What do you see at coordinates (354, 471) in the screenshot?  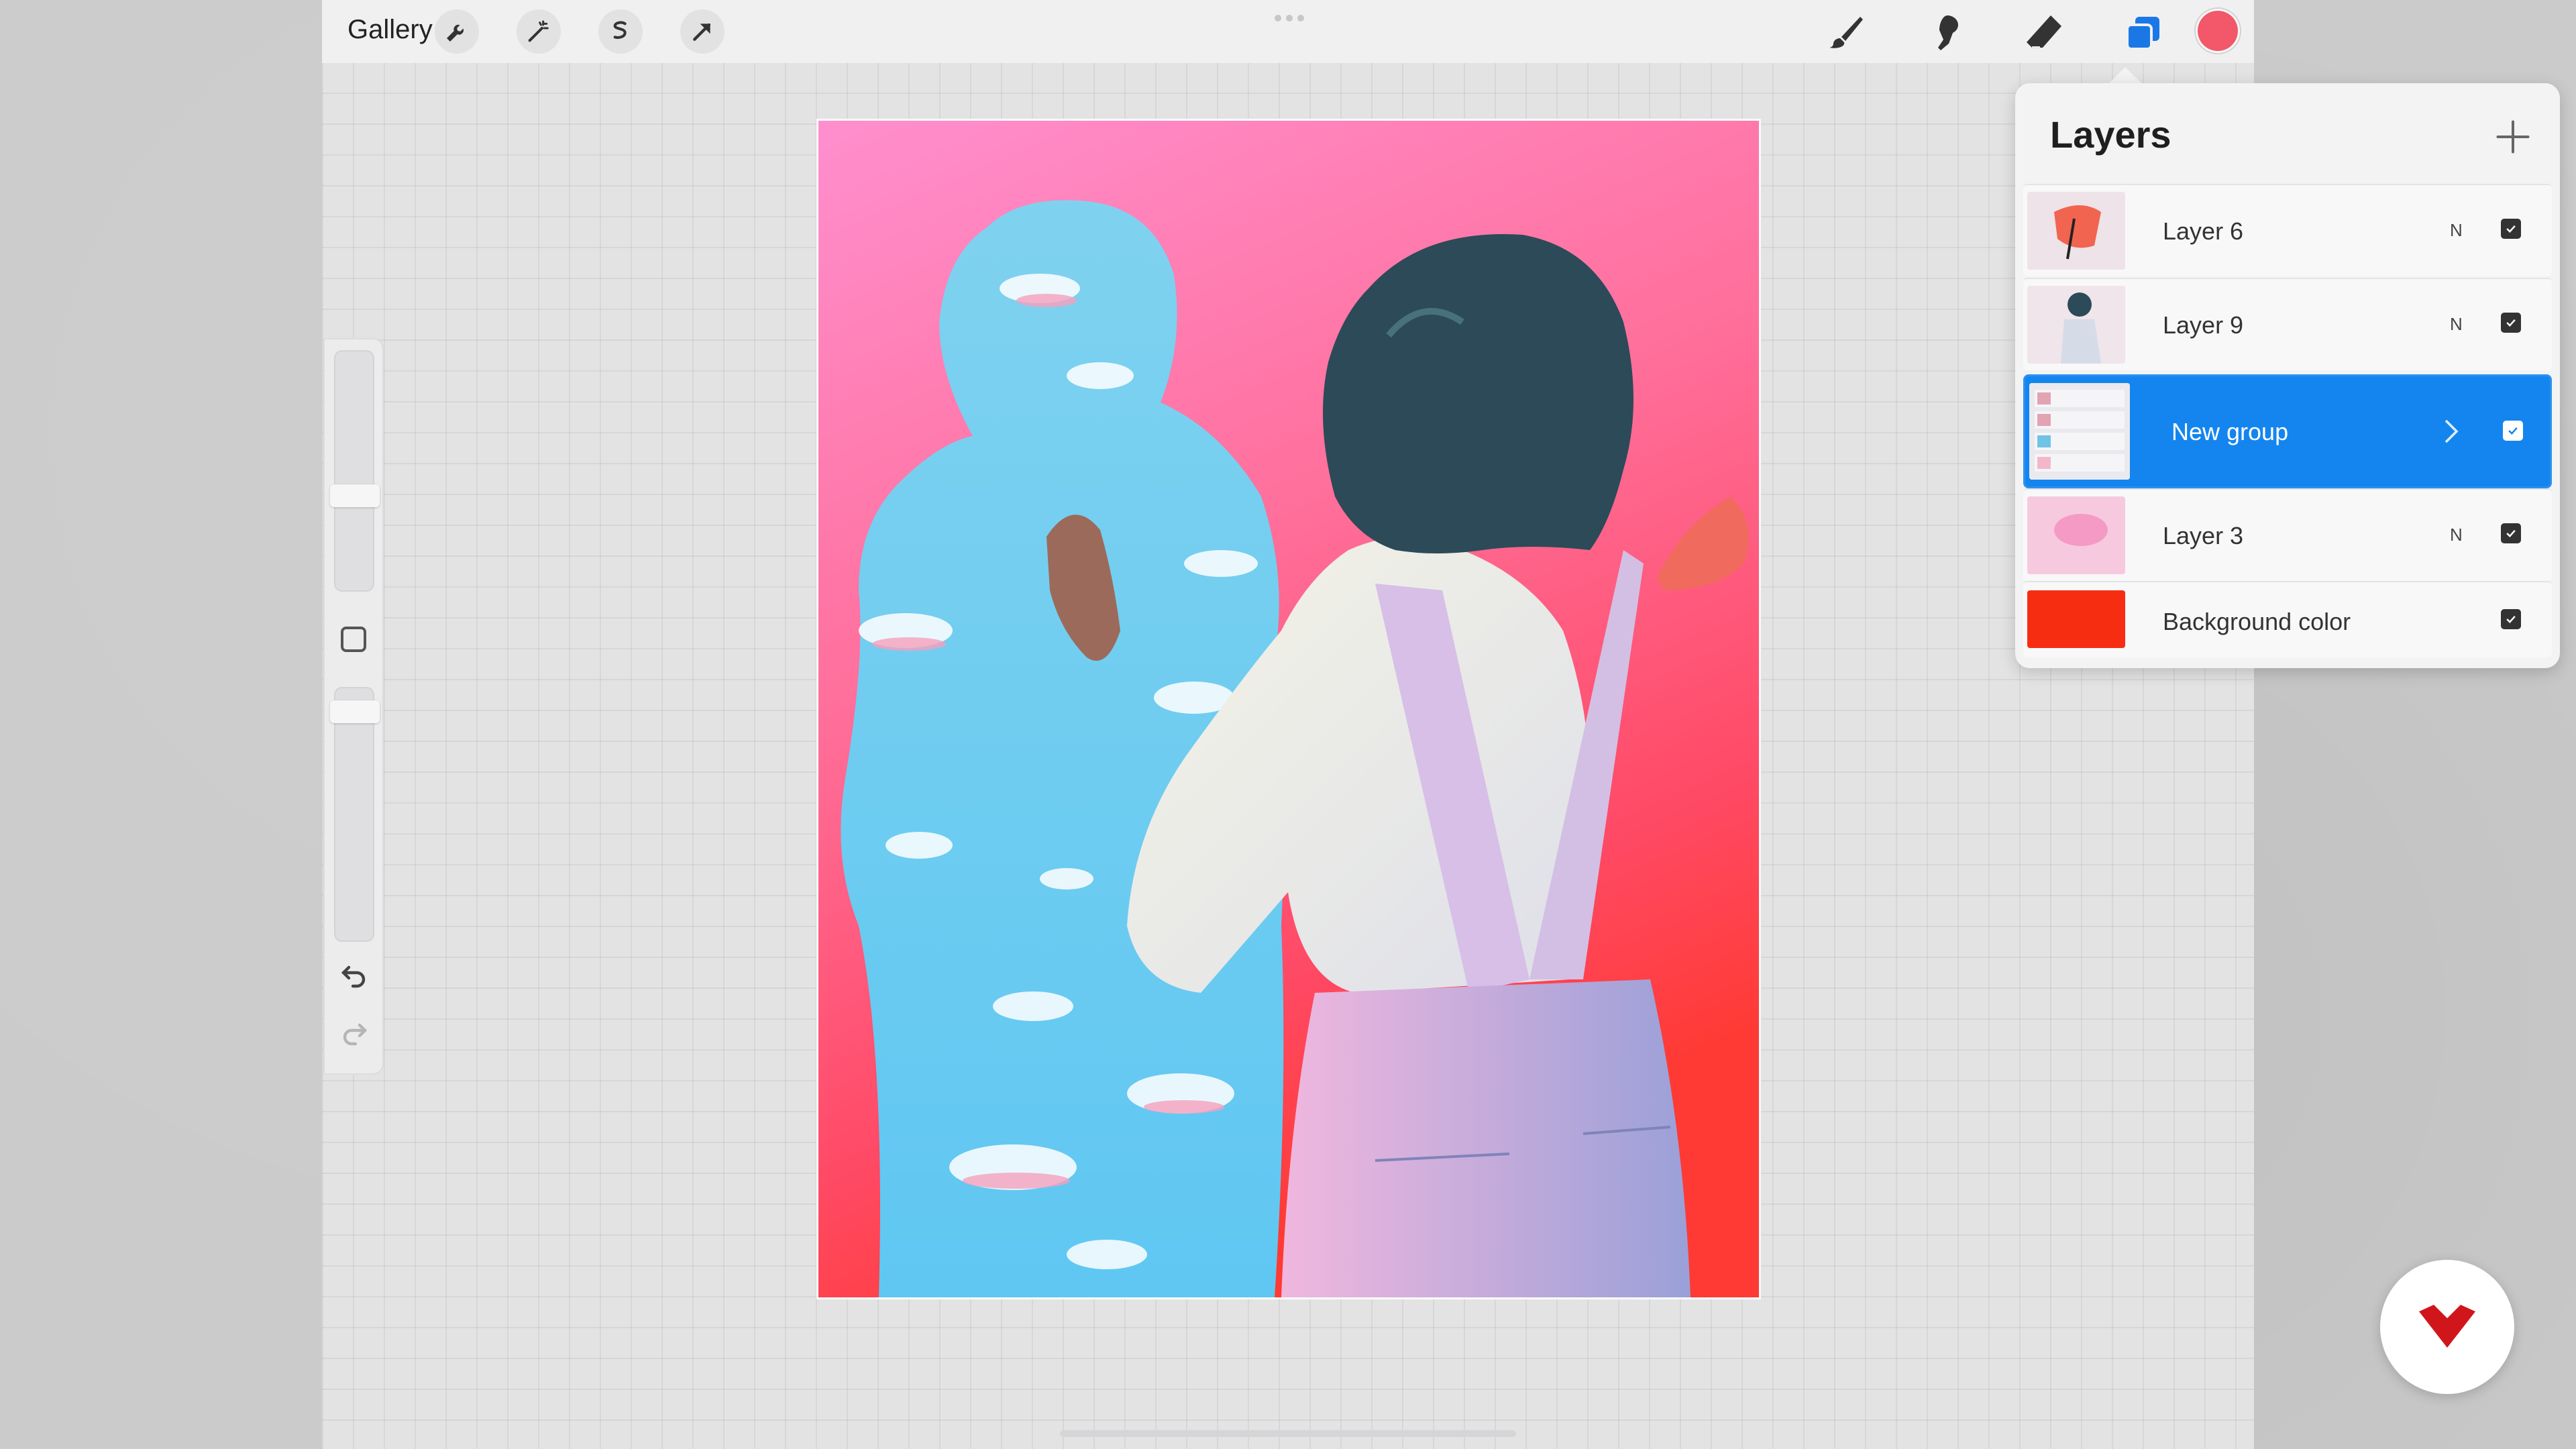 I see `brush-size-slider` at bounding box center [354, 471].